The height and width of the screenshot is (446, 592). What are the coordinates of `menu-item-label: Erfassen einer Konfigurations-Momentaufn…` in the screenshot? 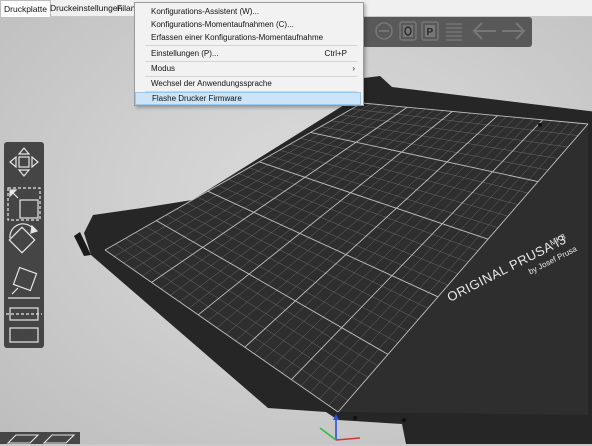 It's located at (237, 37).